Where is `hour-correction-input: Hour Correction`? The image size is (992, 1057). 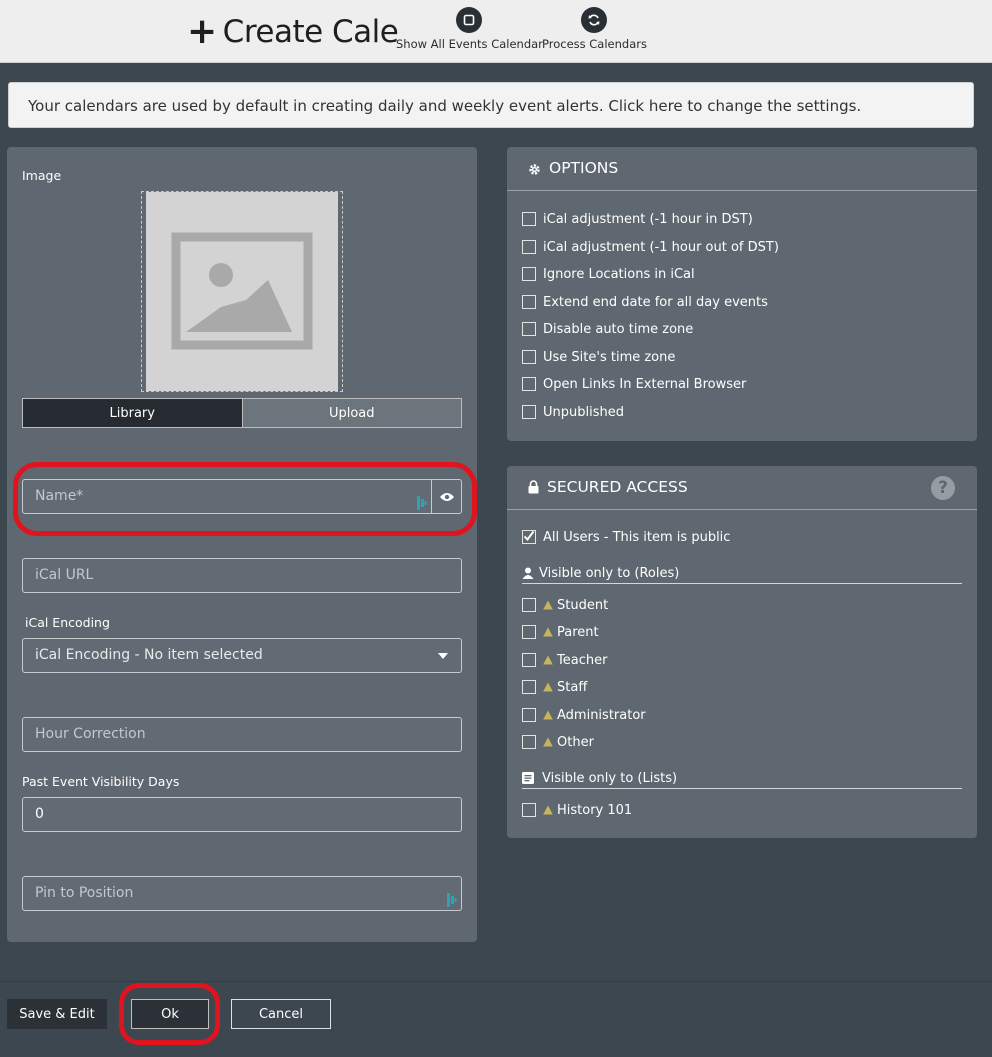
hour-correction-input: Hour Correction is located at coordinates (242, 734).